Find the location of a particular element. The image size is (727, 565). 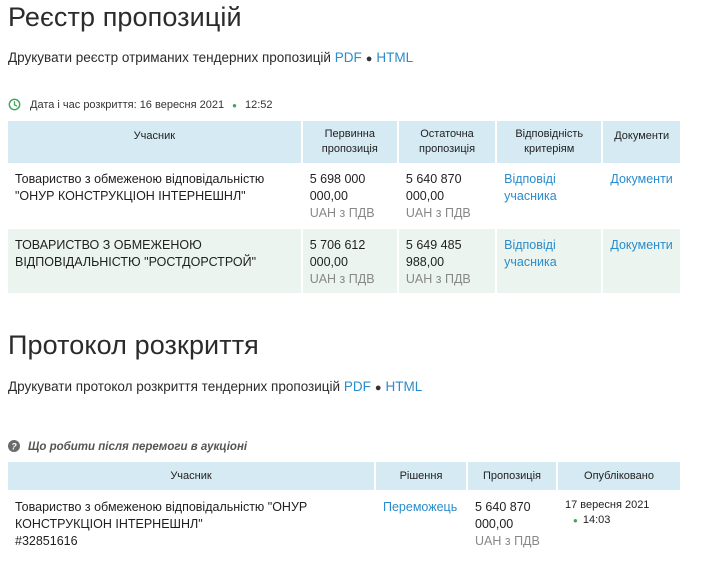

initial-offer-cell: 5 706 612 000,00 UAH з ПДВ is located at coordinates (349, 261).